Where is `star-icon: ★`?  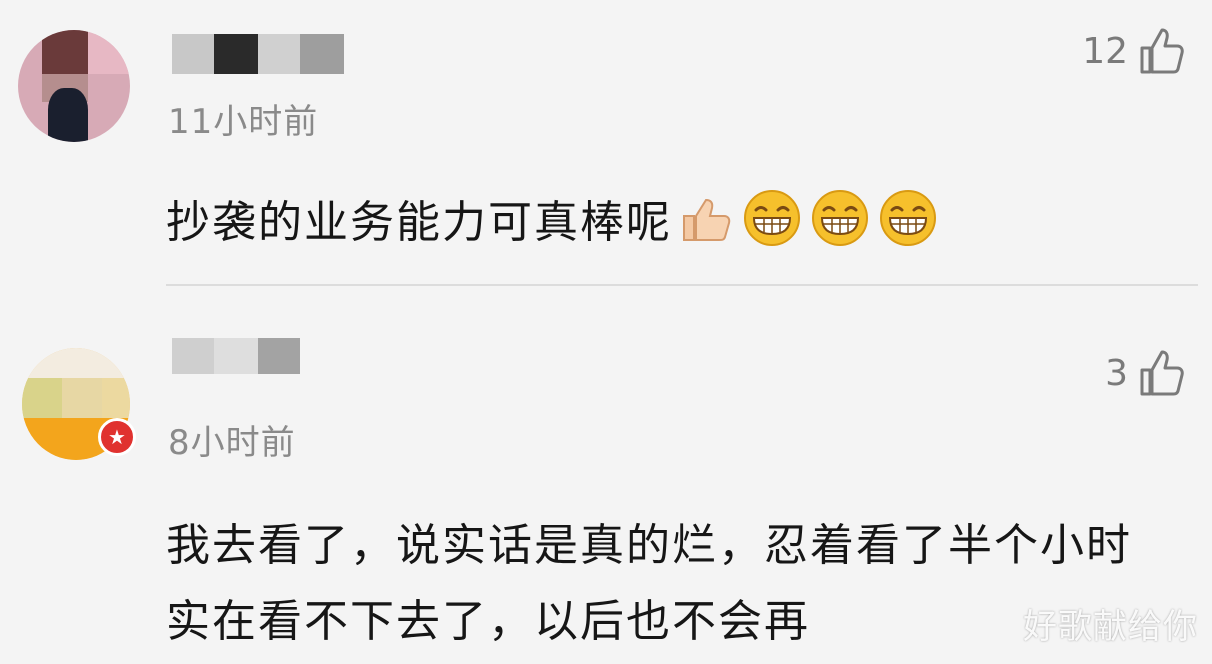
star-icon: ★ is located at coordinates (117, 437).